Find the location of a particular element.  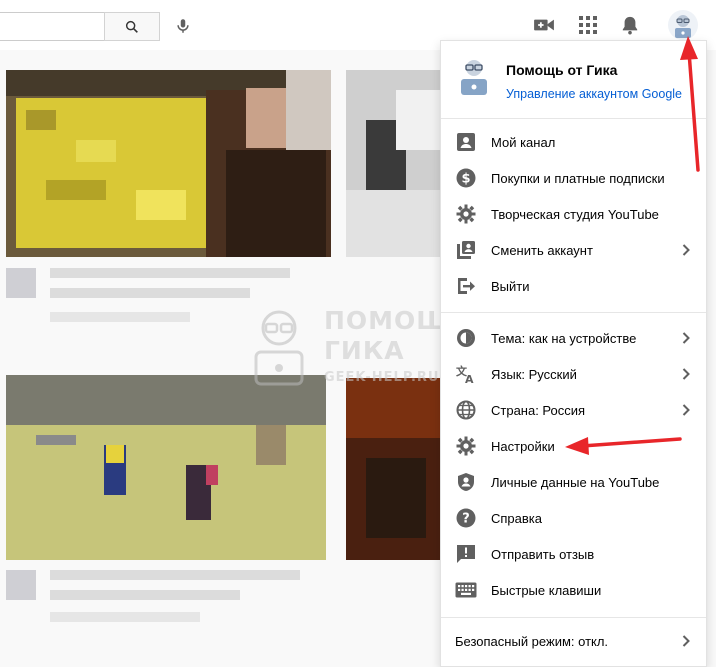

menu-item-settings: Настройки is located at coordinates (573, 446).